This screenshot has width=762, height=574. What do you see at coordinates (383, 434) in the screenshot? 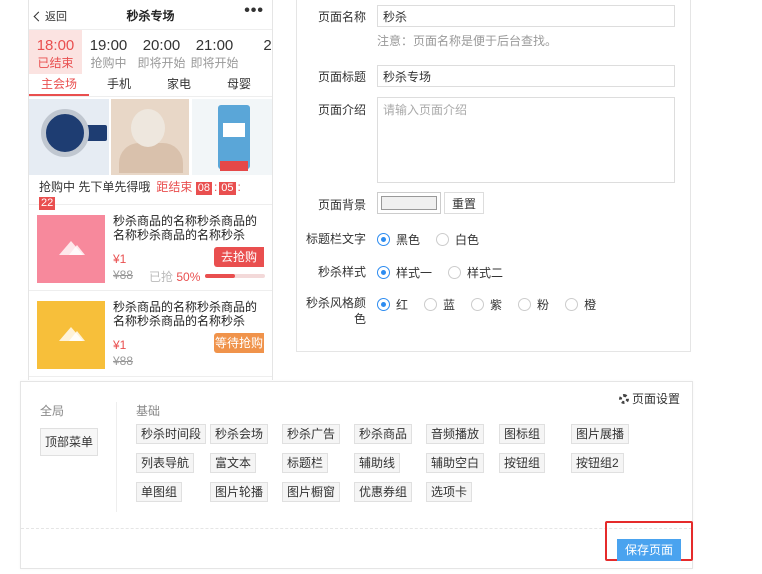
I see `component-seckill-goods: 秒杀商品` at bounding box center [383, 434].